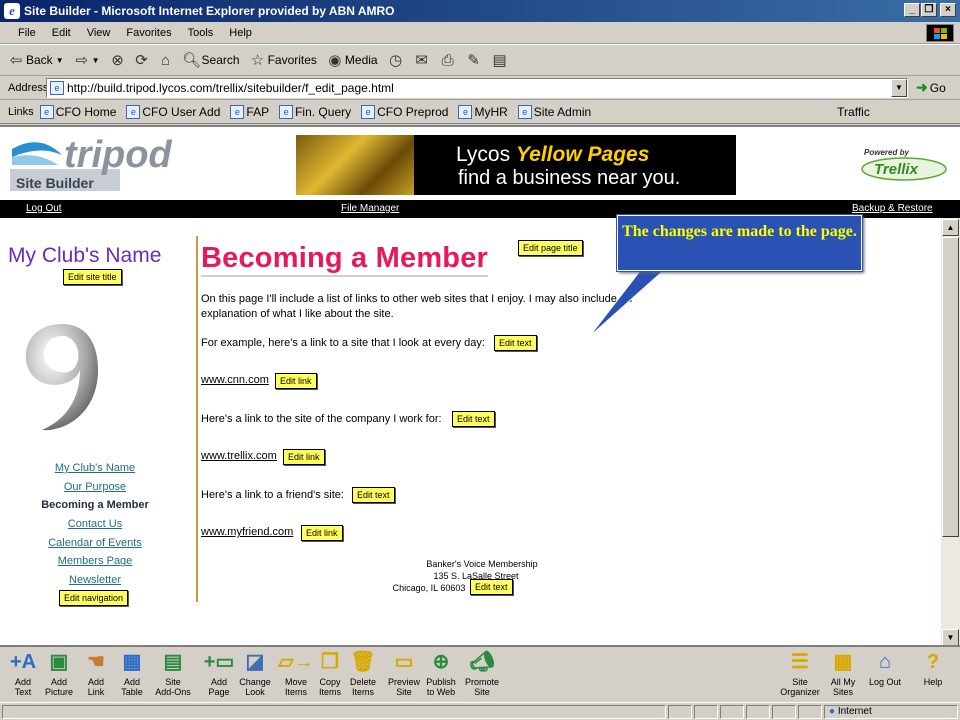  What do you see at coordinates (272, 495) in the screenshot?
I see `paragraph-3: Here's a link to a friend's site:` at bounding box center [272, 495].